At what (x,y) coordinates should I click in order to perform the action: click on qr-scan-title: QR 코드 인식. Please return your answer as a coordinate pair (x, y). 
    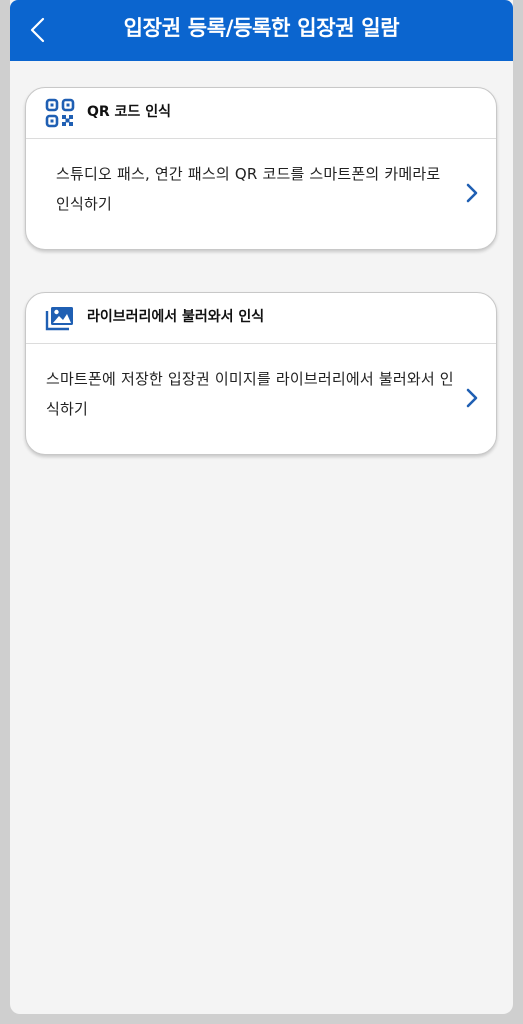
    Looking at the image, I should click on (129, 112).